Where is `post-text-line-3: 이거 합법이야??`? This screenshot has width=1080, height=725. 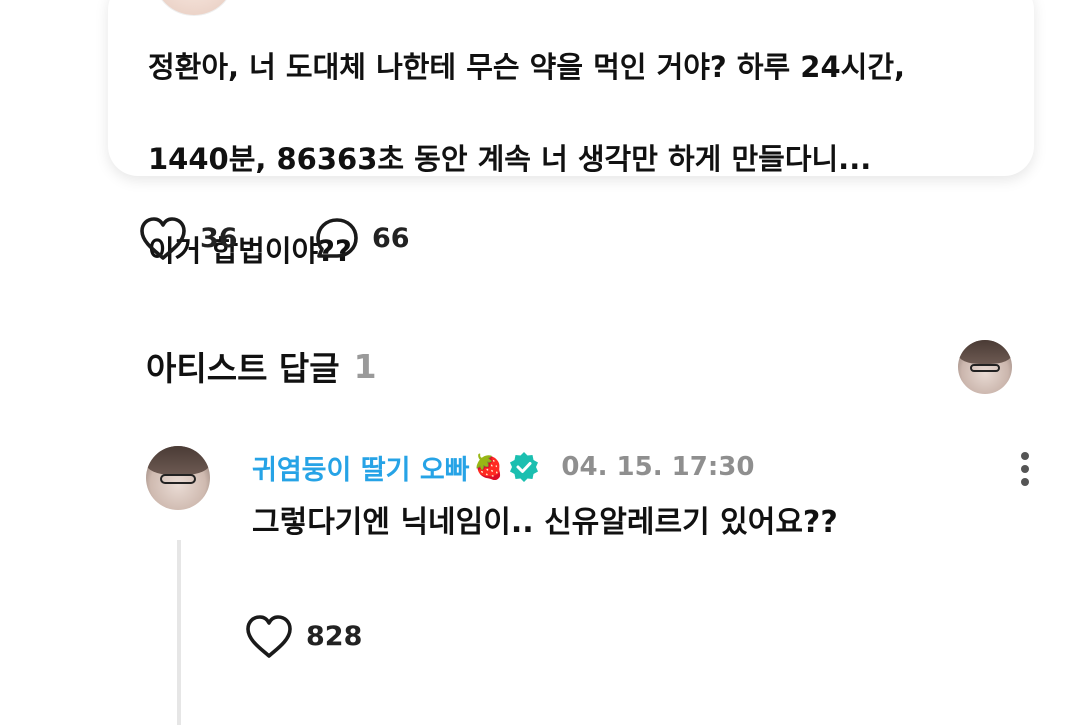
post-text-line-3: 이거 합법이야?? is located at coordinates (250, 251).